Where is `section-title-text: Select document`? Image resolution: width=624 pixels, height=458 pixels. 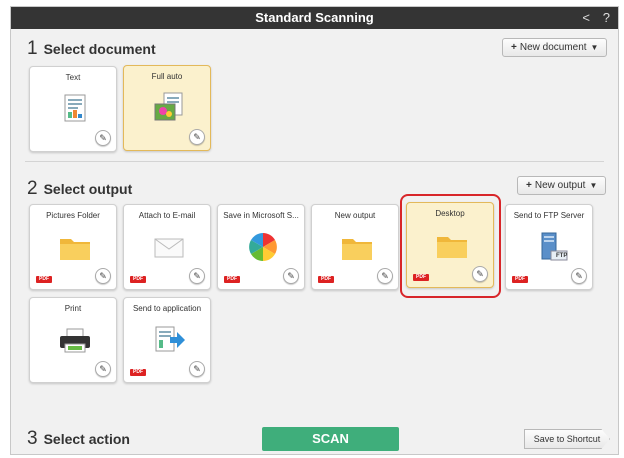
section-title-text: Select document is located at coordinates (99, 49).